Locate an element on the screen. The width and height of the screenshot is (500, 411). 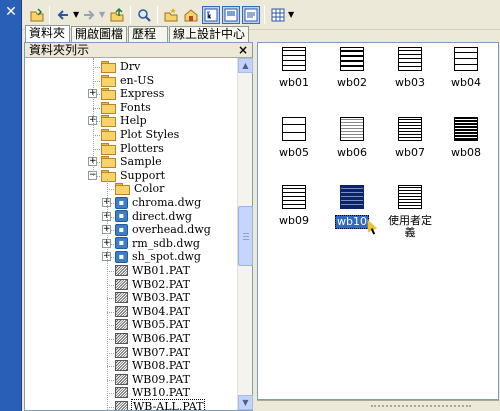
tree-item-wb01-pat: WB01.PAT is located at coordinates (153, 270).